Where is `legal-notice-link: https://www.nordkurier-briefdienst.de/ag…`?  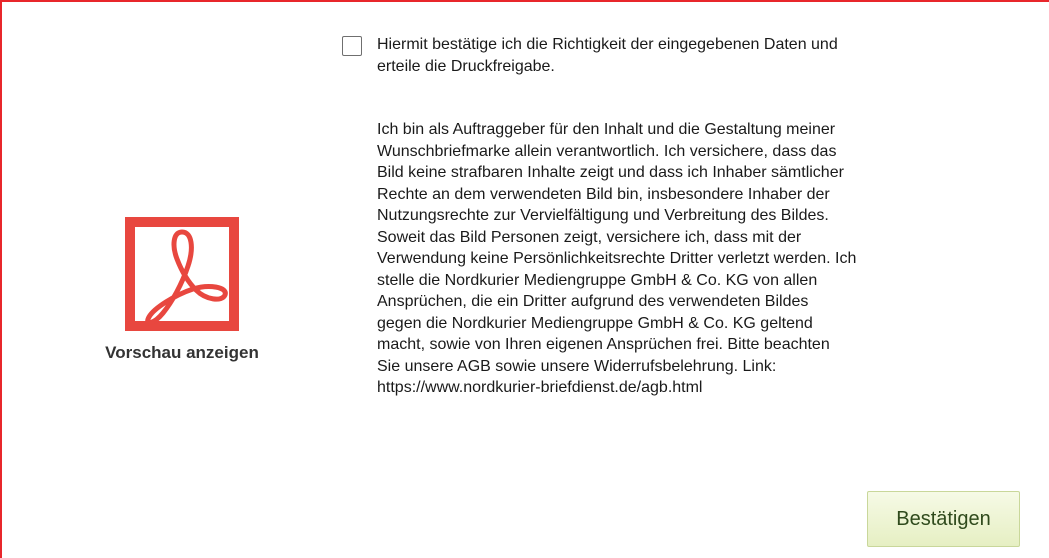 legal-notice-link: https://www.nordkurier-briefdienst.de/ag… is located at coordinates (713, 388).